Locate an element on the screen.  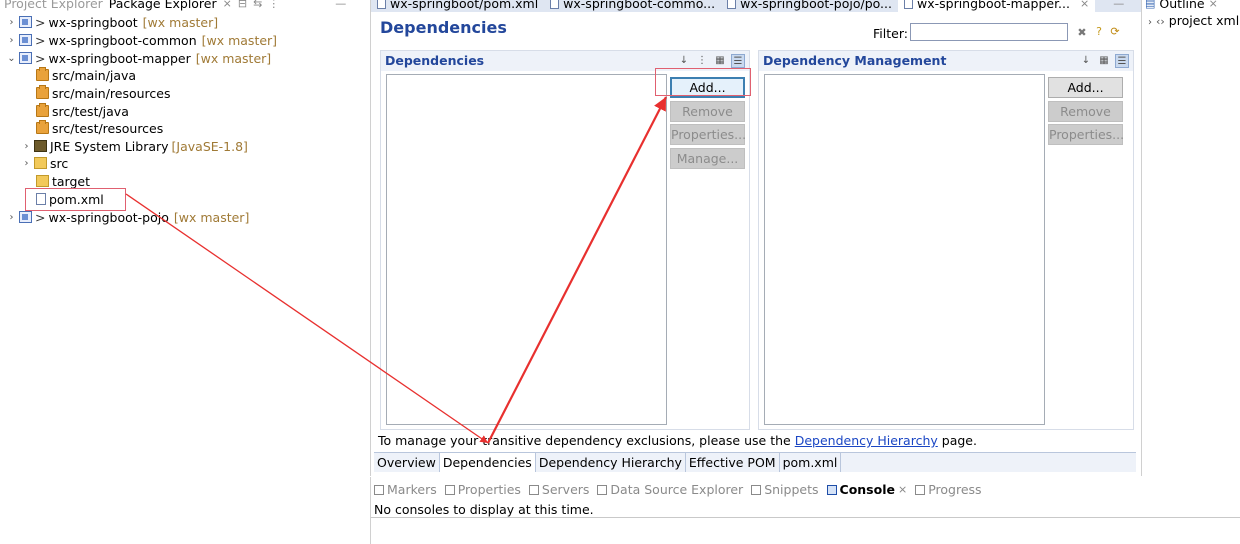
outline-tabbar: ▤ Outline ⨯ is located at coordinates (1181, 6).